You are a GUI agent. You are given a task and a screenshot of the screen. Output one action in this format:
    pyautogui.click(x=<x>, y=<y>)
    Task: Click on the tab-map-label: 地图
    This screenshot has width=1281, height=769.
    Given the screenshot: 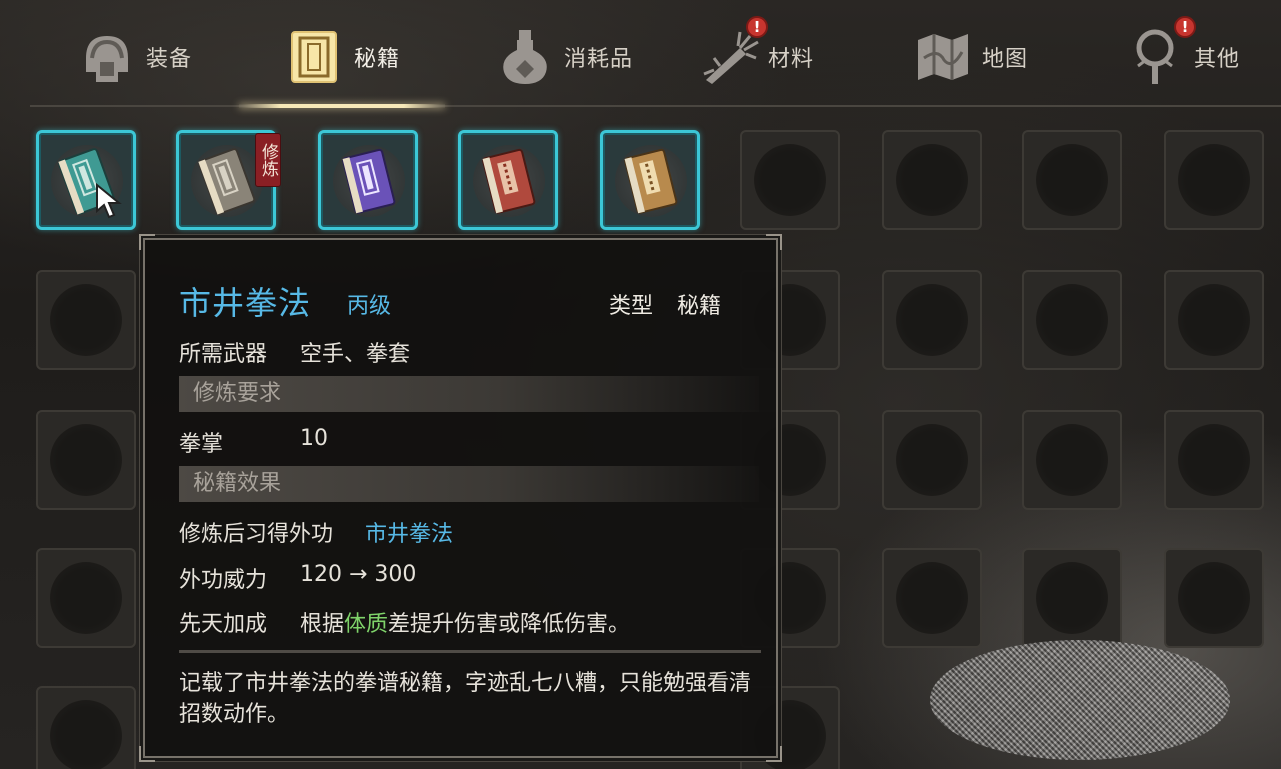 What is the action you would take?
    pyautogui.click(x=1005, y=59)
    